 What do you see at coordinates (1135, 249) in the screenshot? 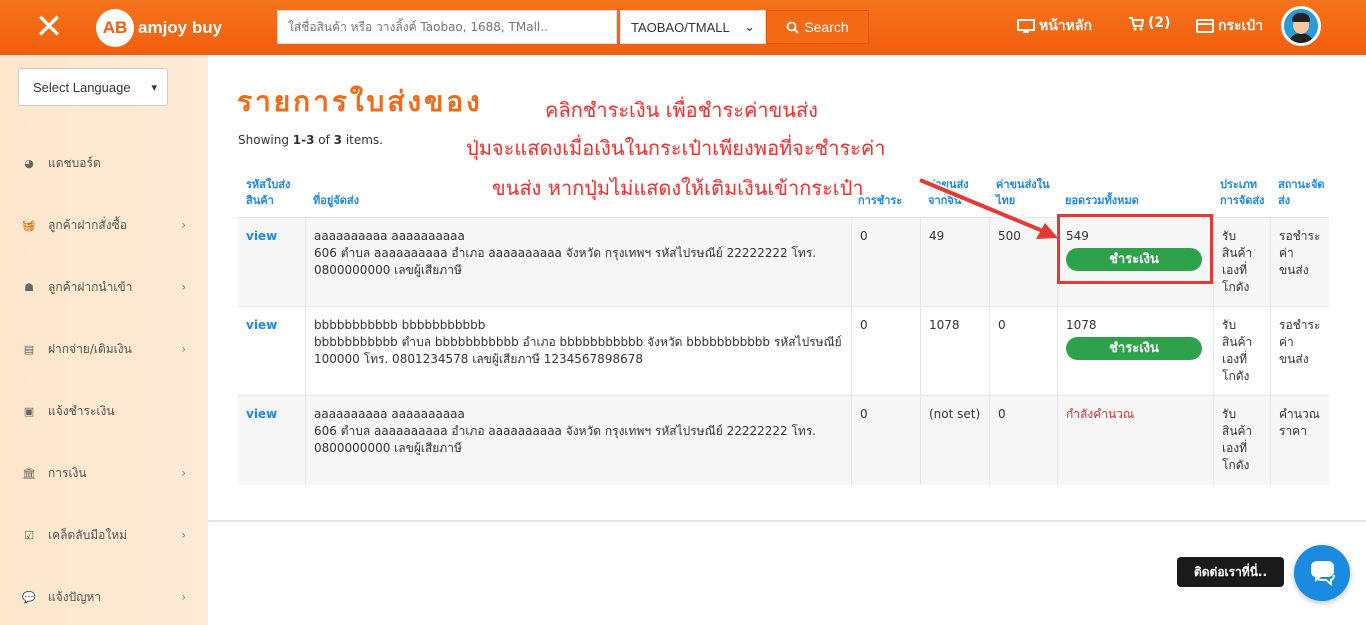
I see `annotation-highlight-box` at bounding box center [1135, 249].